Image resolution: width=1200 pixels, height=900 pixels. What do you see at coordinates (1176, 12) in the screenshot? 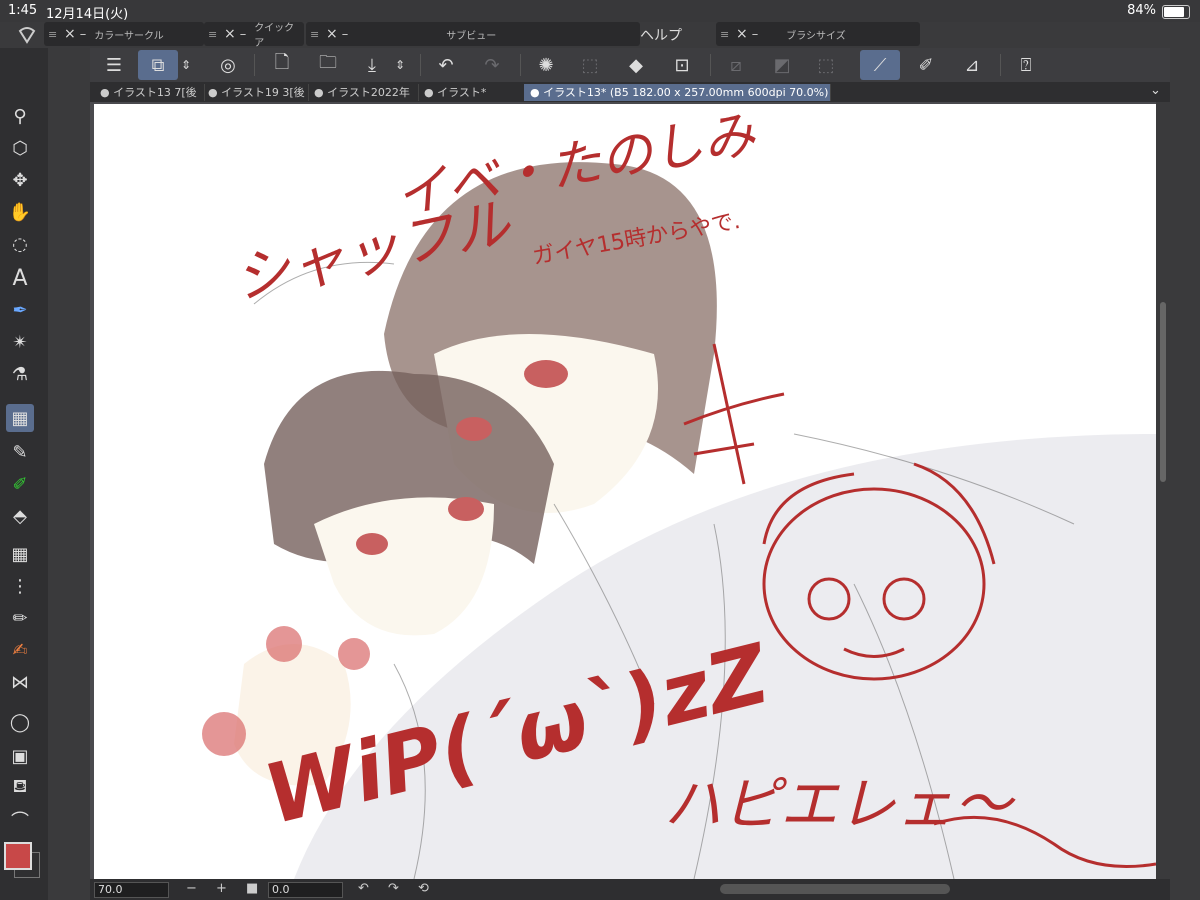
I see `battery-icon` at bounding box center [1176, 12].